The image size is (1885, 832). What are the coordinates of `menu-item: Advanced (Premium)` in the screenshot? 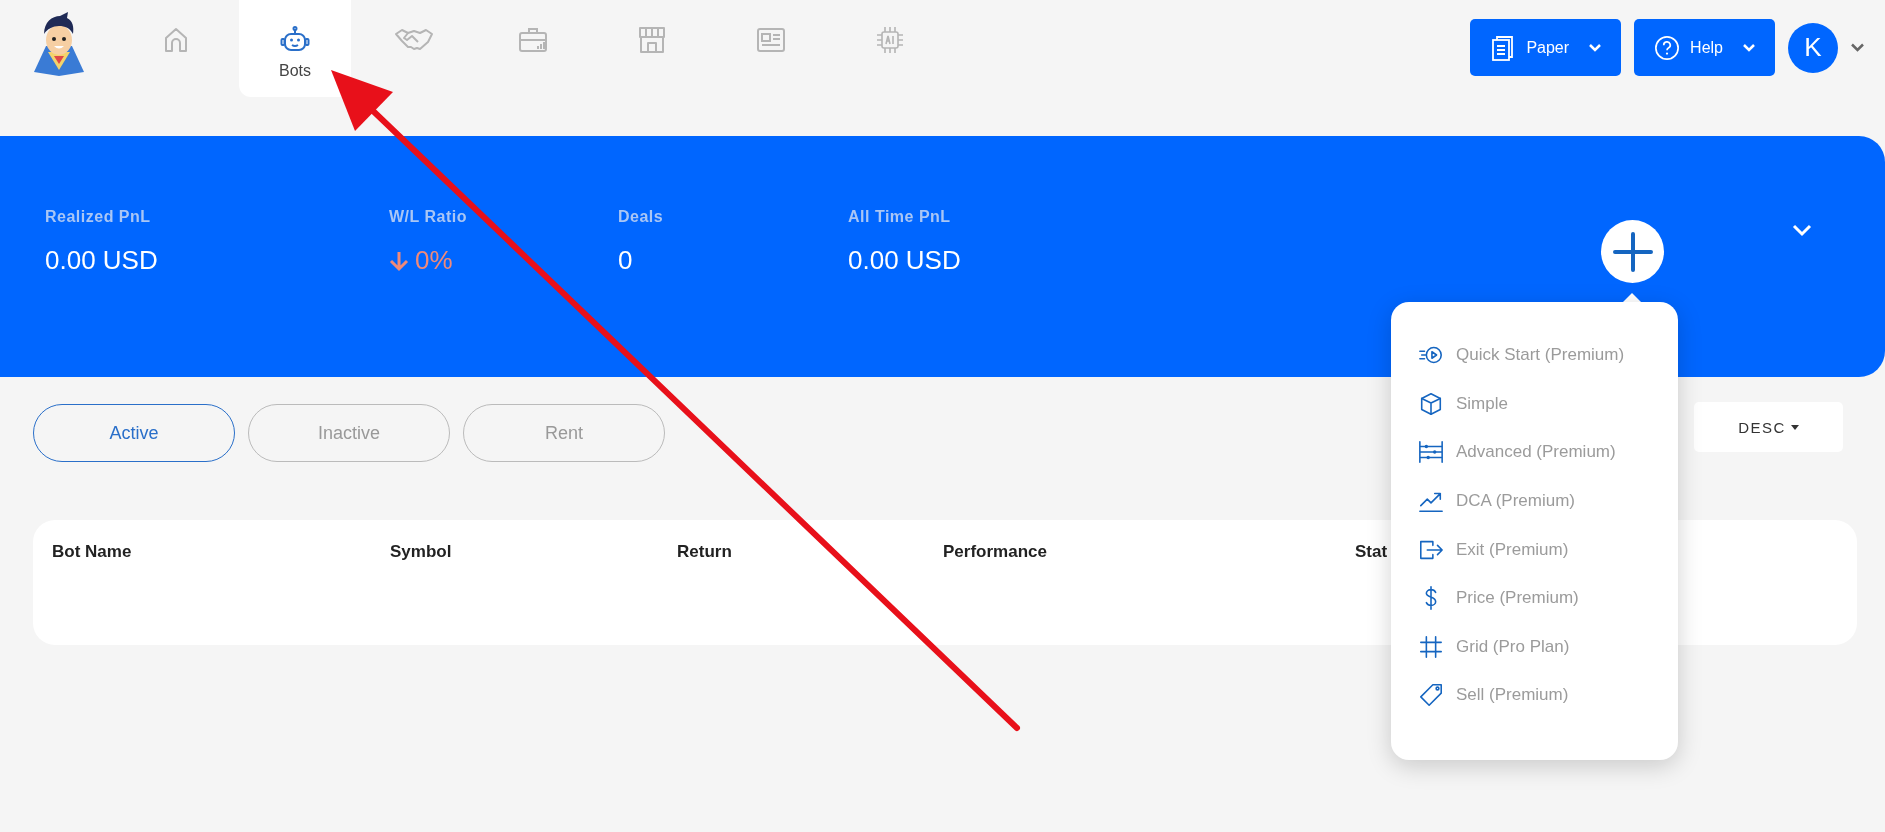 It's located at (1534, 452).